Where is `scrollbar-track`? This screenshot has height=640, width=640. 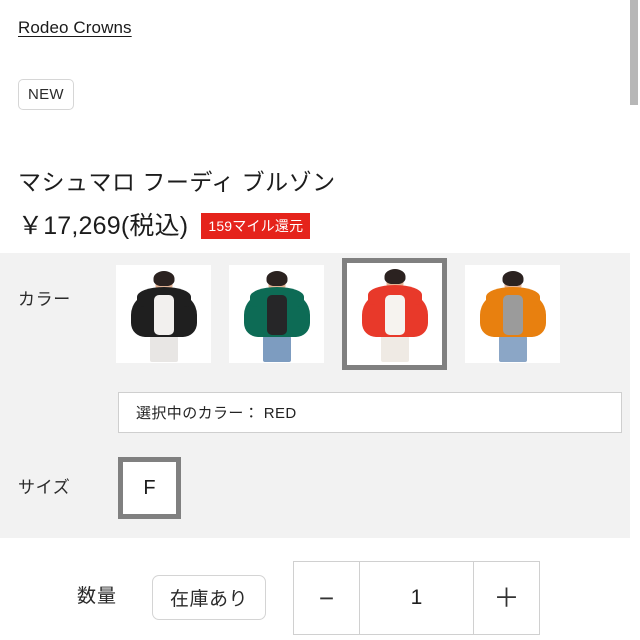 scrollbar-track is located at coordinates (635, 320).